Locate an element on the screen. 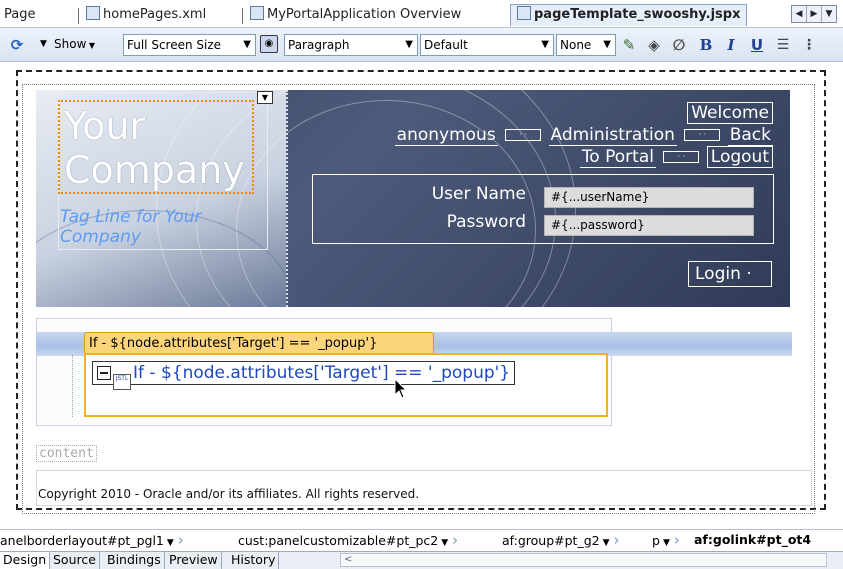 The height and width of the screenshot is (569, 843). horizontal-scrollbar: < is located at coordinates (583, 560).